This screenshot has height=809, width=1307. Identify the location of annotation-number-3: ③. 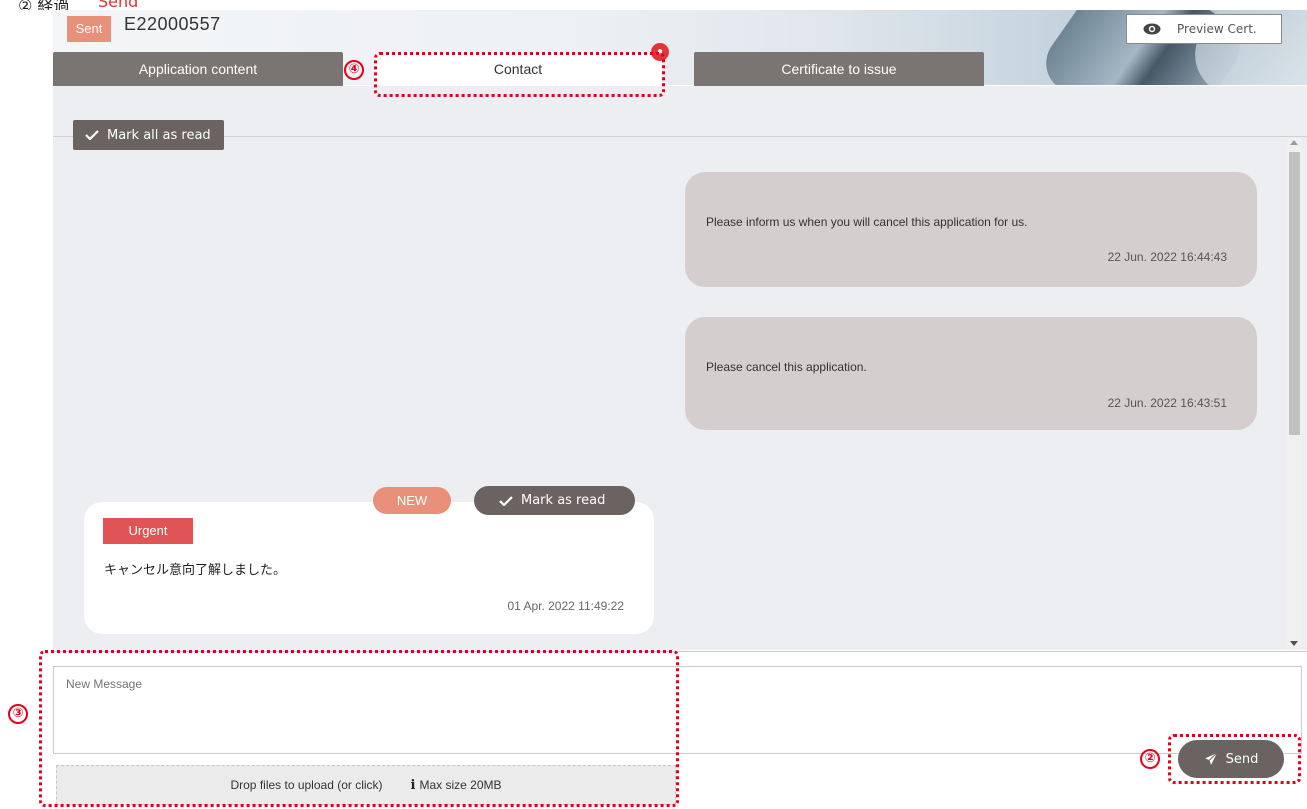
(18, 713).